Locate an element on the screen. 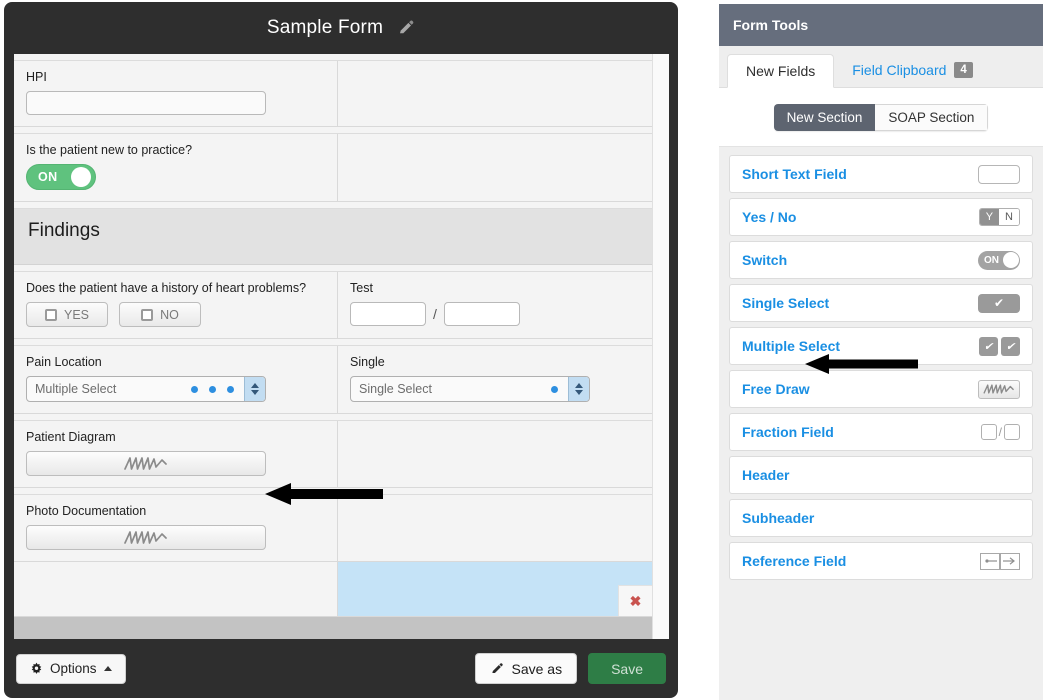 The width and height of the screenshot is (1043, 700). form-cell-right: Test / is located at coordinates (495, 305).